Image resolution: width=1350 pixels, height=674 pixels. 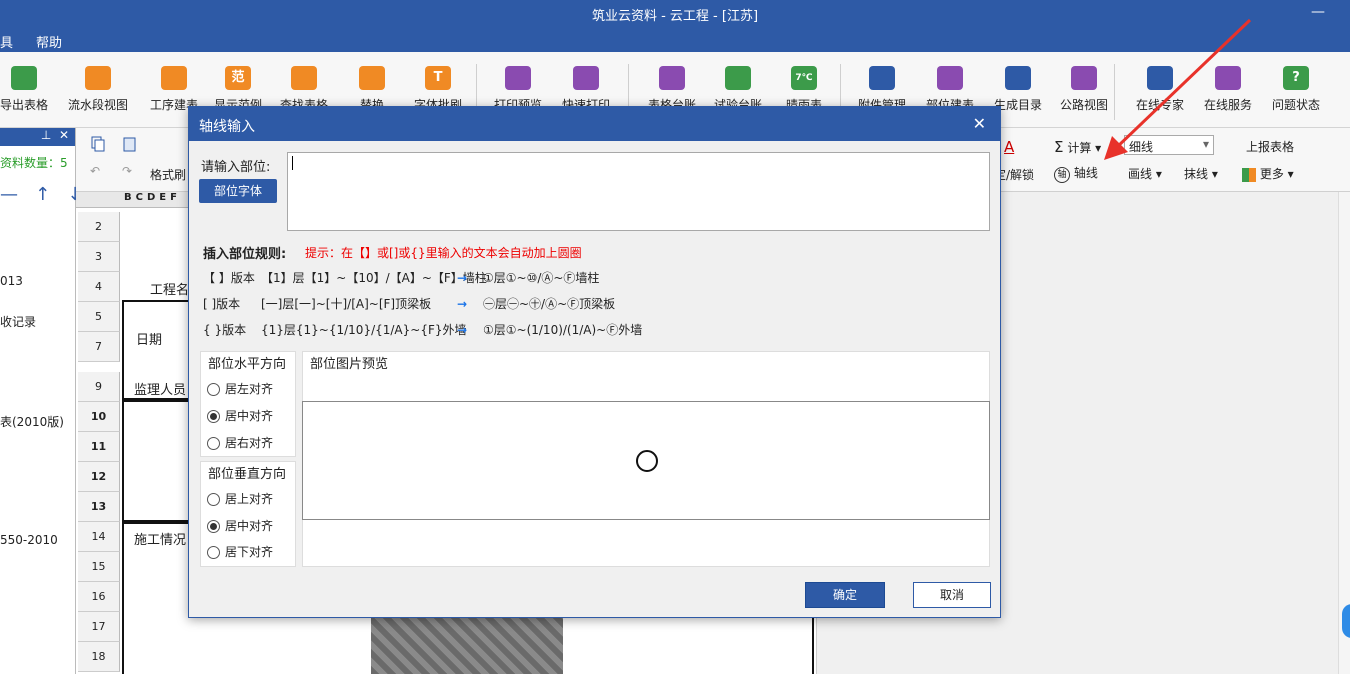 What do you see at coordinates (804, 78) in the screenshot?
I see `weather-icon: 7℃` at bounding box center [804, 78].